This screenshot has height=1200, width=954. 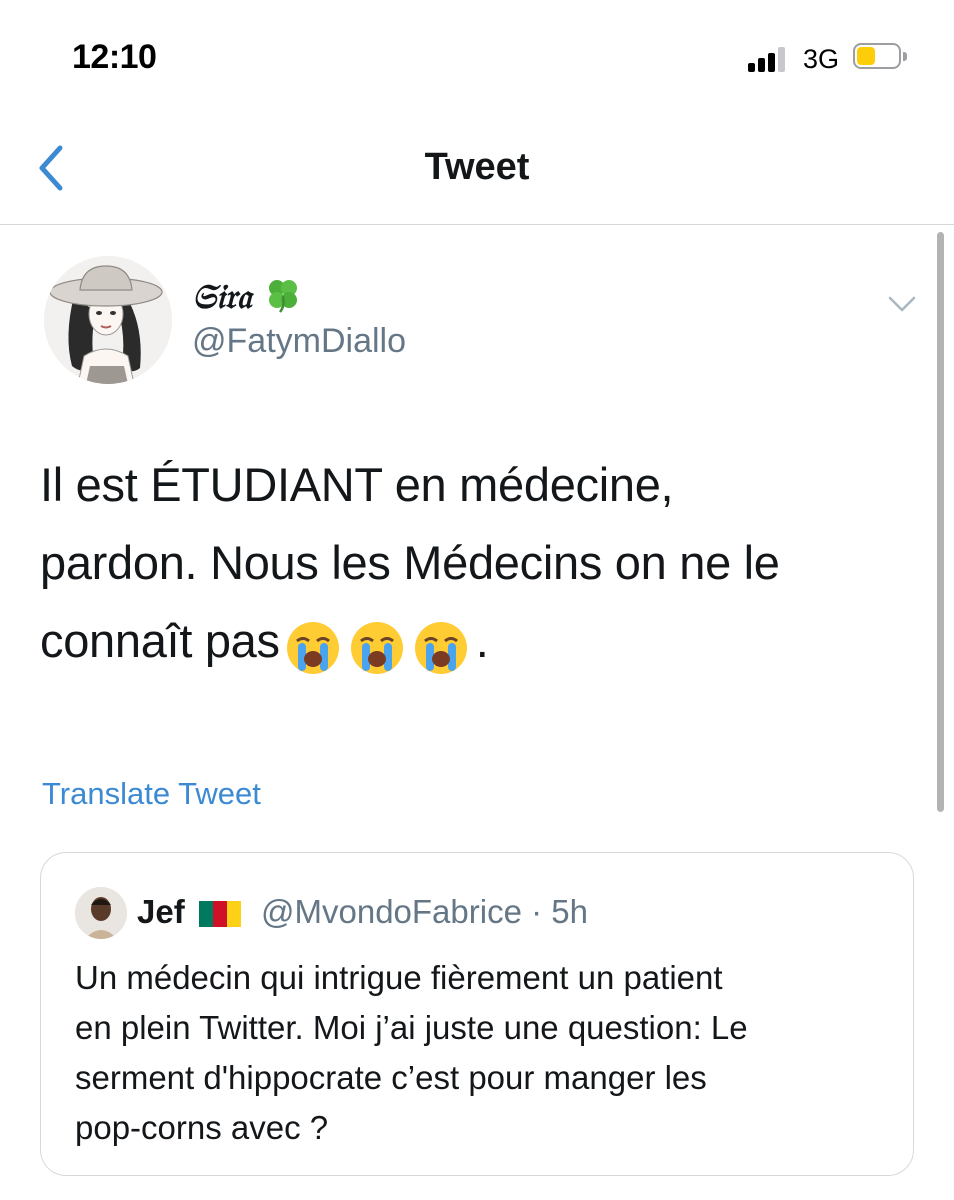 I want to click on tweet-menu-button, so click(x=902, y=303).